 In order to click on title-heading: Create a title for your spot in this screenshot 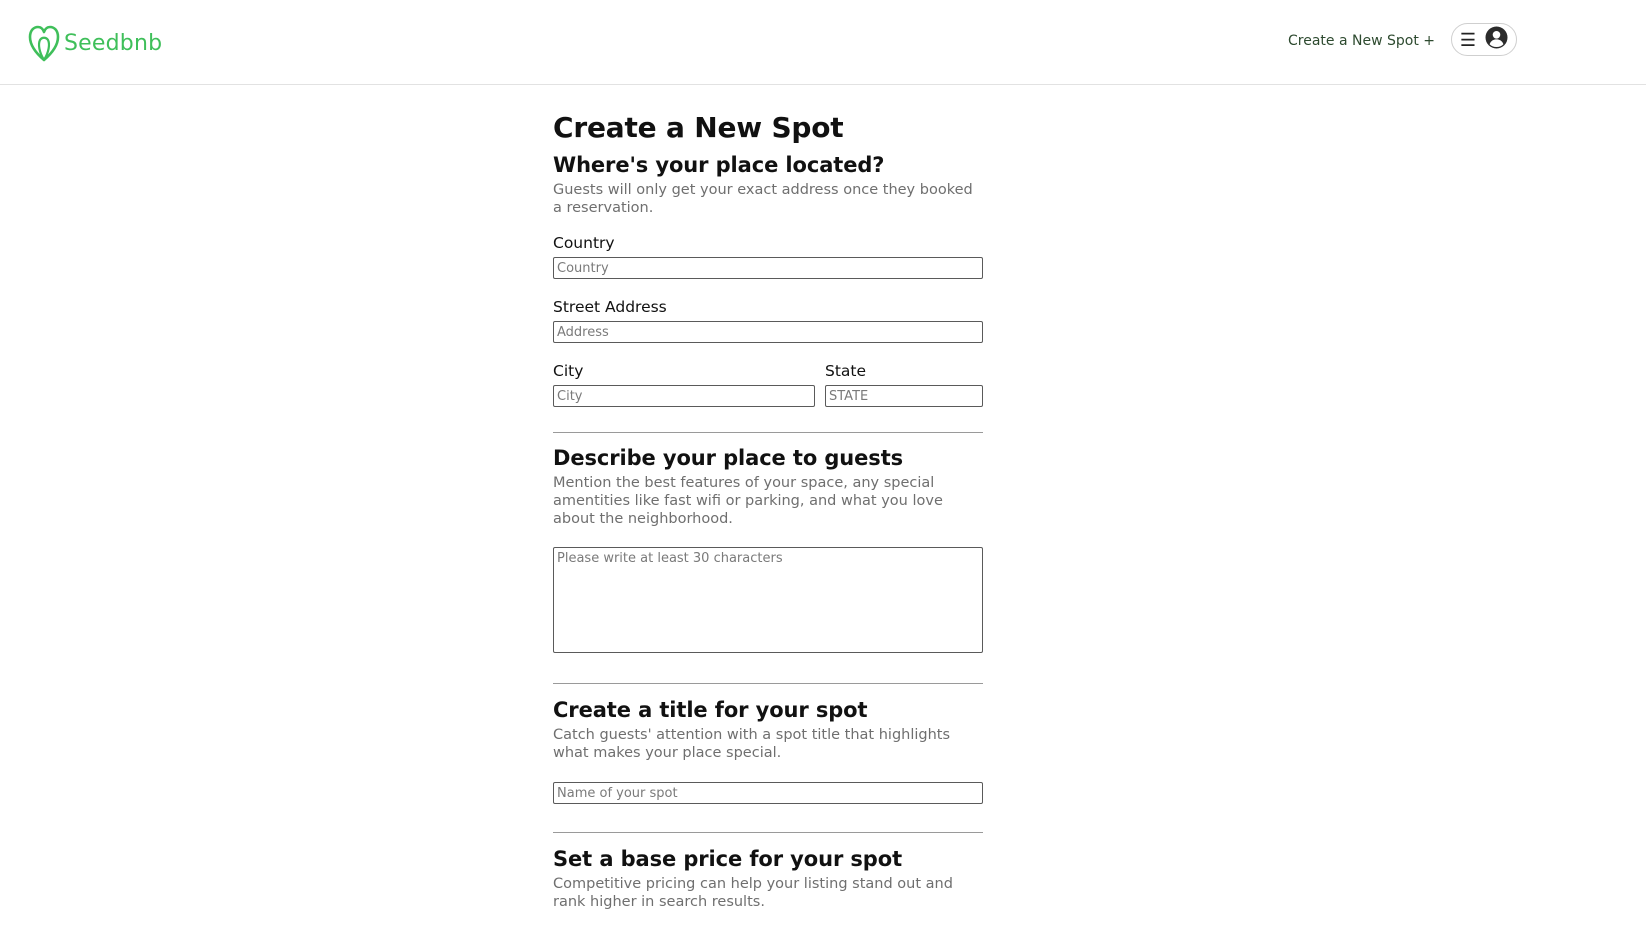, I will do `click(710, 710)`.